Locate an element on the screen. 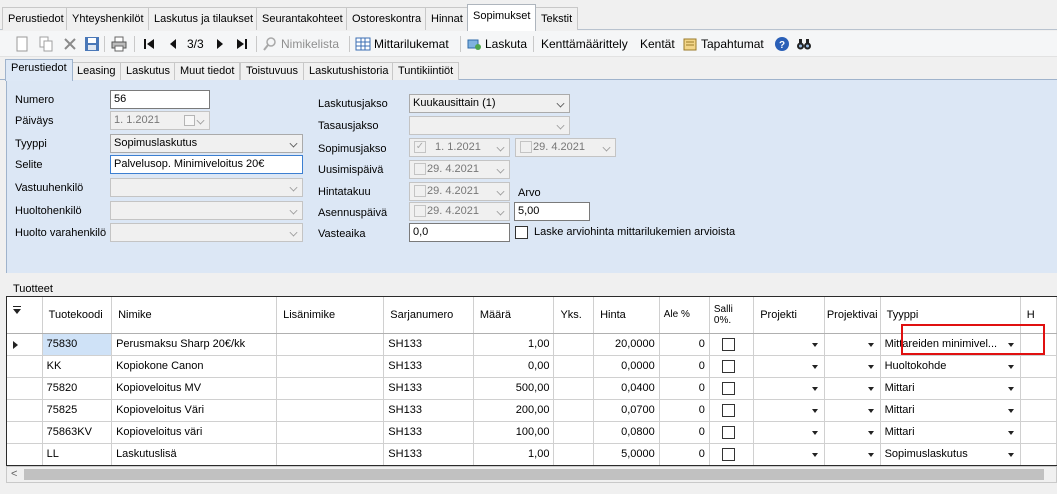 The image size is (1057, 494). horizontal-scrollbar: < is located at coordinates (531, 474).